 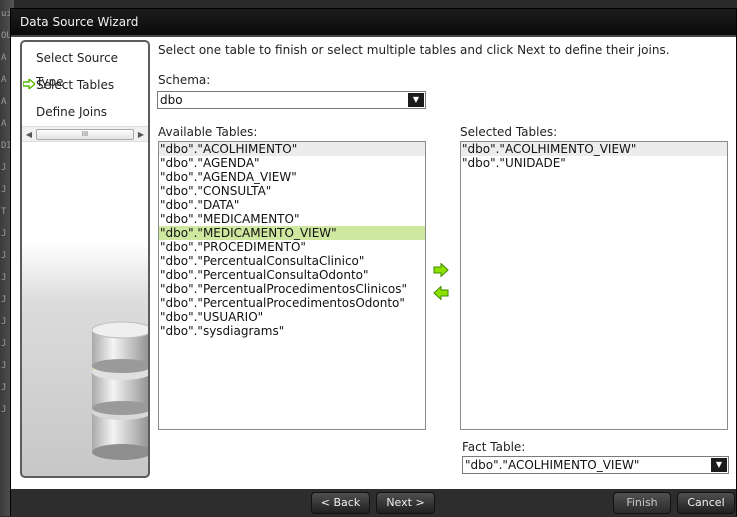 What do you see at coordinates (72, 112) in the screenshot?
I see `step-label: Define Joins` at bounding box center [72, 112].